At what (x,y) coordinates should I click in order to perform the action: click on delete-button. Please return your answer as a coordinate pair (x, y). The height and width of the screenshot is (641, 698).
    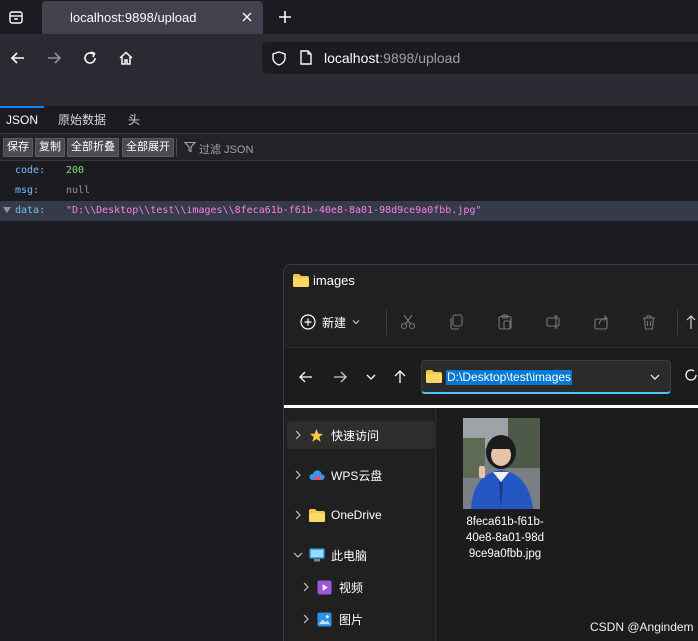
    Looking at the image, I should click on (649, 322).